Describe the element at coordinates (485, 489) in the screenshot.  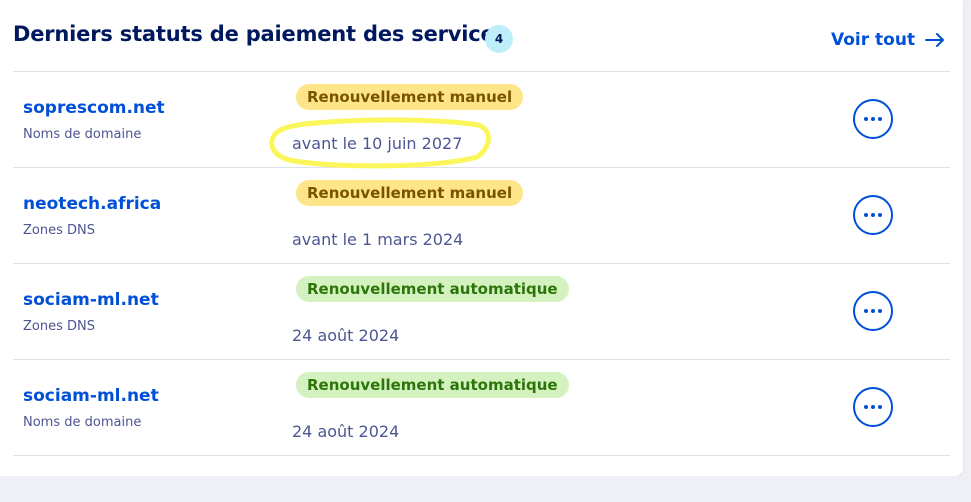
I see `page-background` at that location.